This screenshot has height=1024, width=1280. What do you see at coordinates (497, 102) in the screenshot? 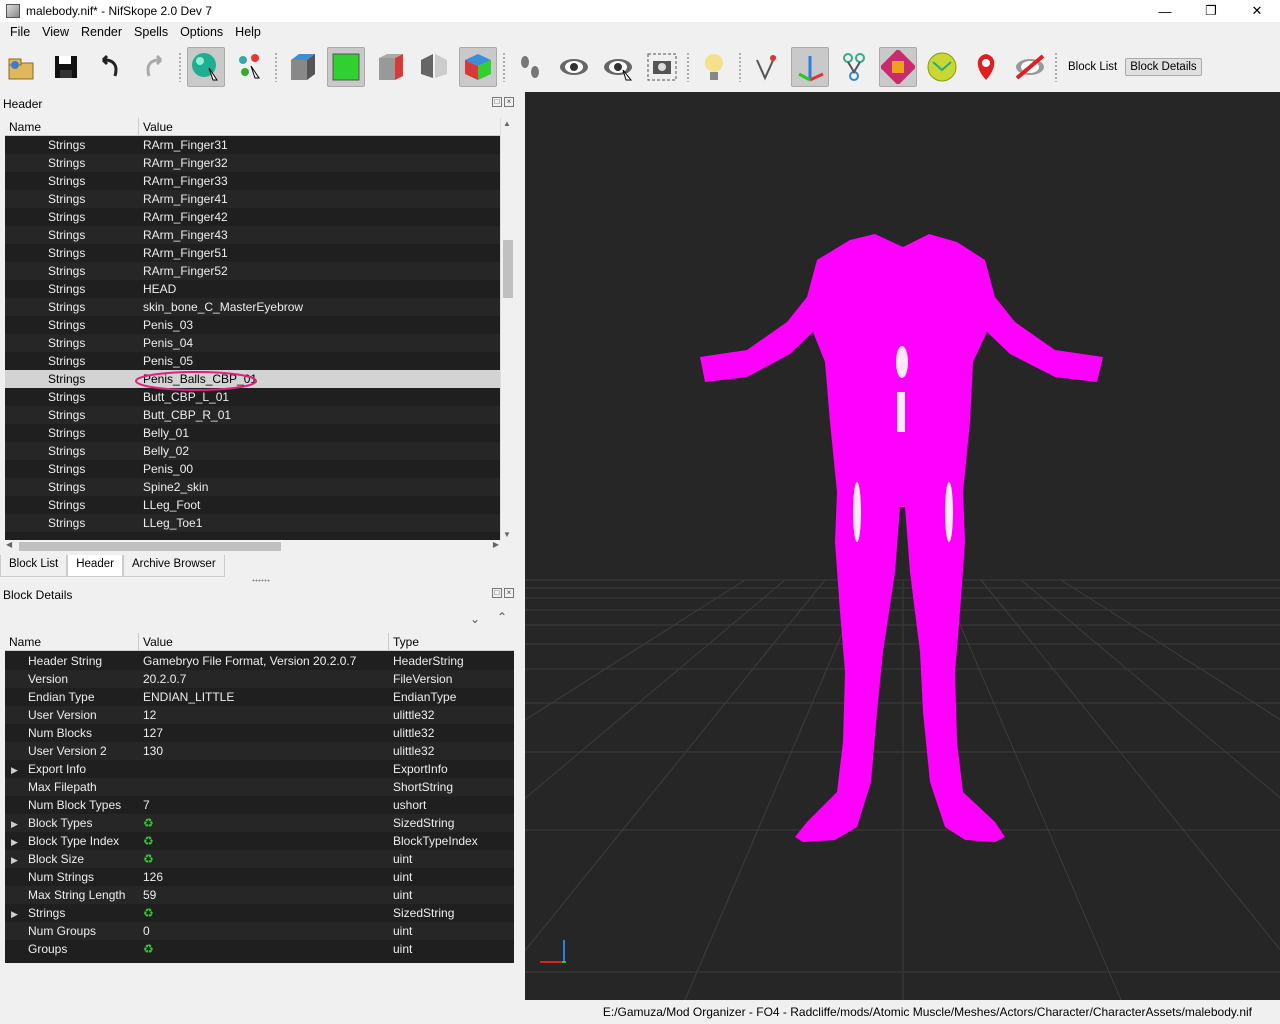
I see `float-icon: □` at bounding box center [497, 102].